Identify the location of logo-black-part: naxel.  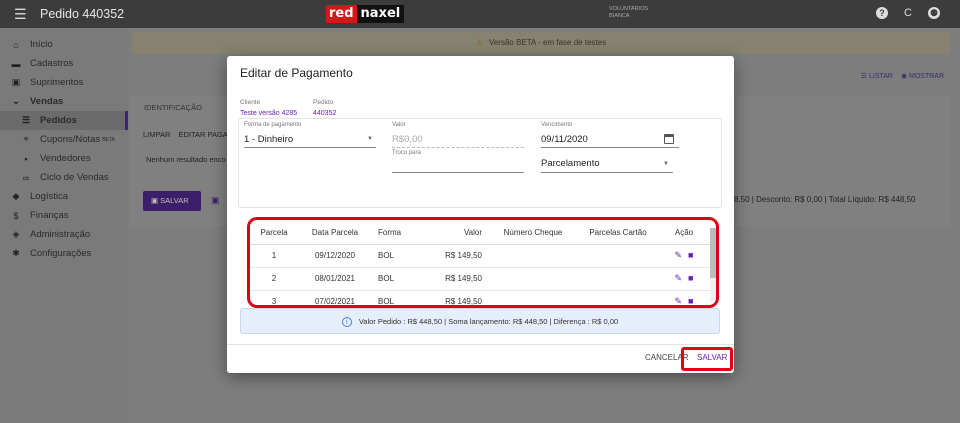
(380, 14).